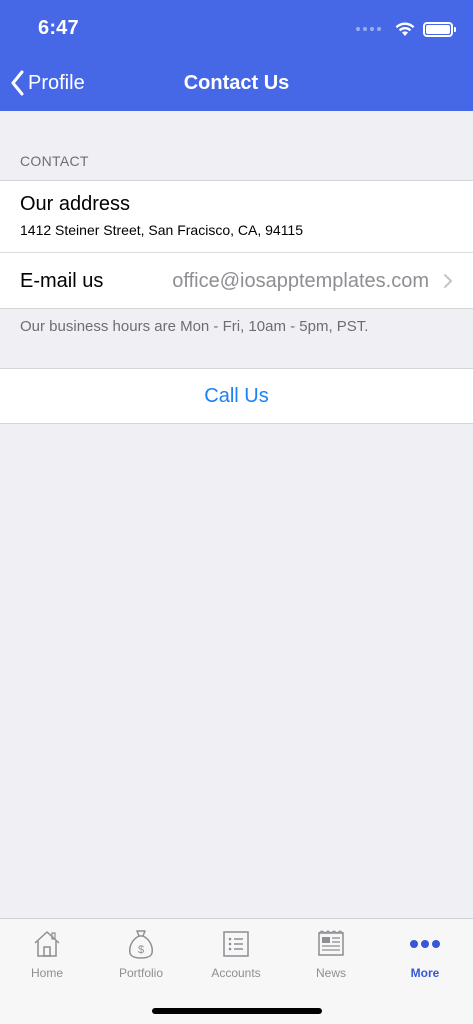 The height and width of the screenshot is (1024, 473). Describe the element at coordinates (54, 161) in the screenshot. I see `section-header: CONTACT` at that location.